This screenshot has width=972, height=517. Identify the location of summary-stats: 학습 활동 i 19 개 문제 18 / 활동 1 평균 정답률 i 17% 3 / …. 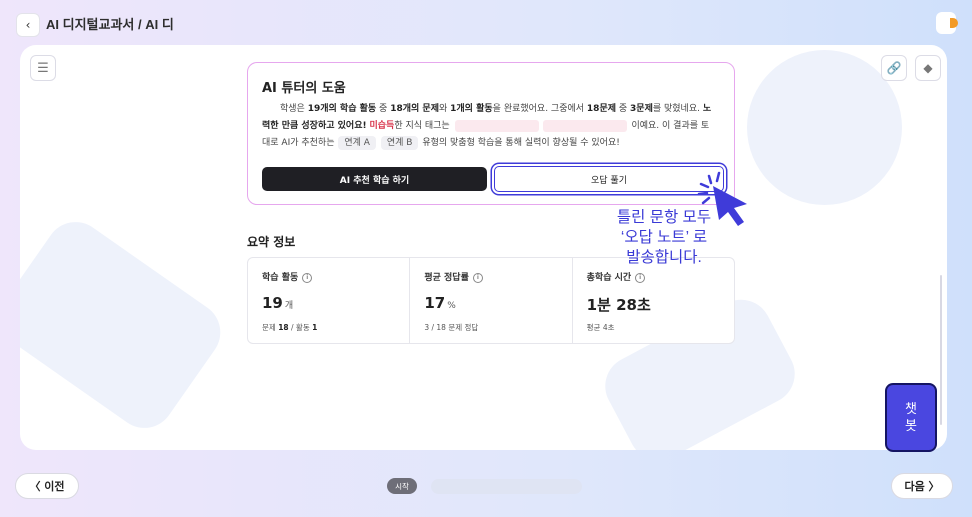
(491, 300).